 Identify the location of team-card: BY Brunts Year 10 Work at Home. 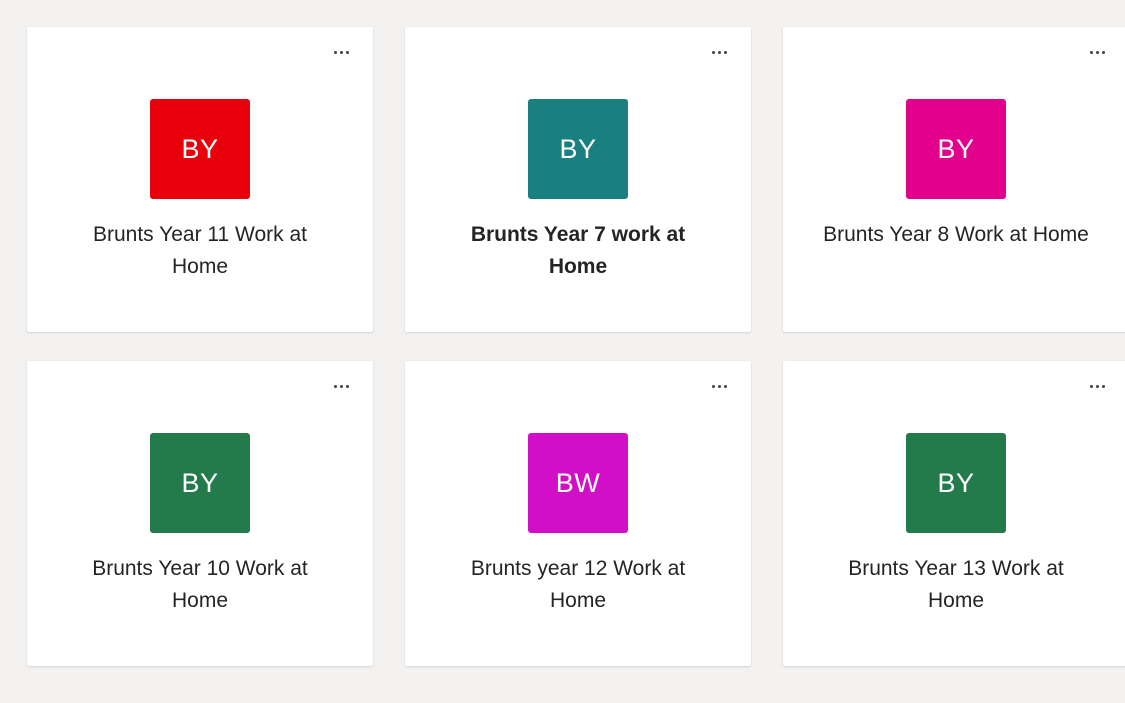
(200, 513).